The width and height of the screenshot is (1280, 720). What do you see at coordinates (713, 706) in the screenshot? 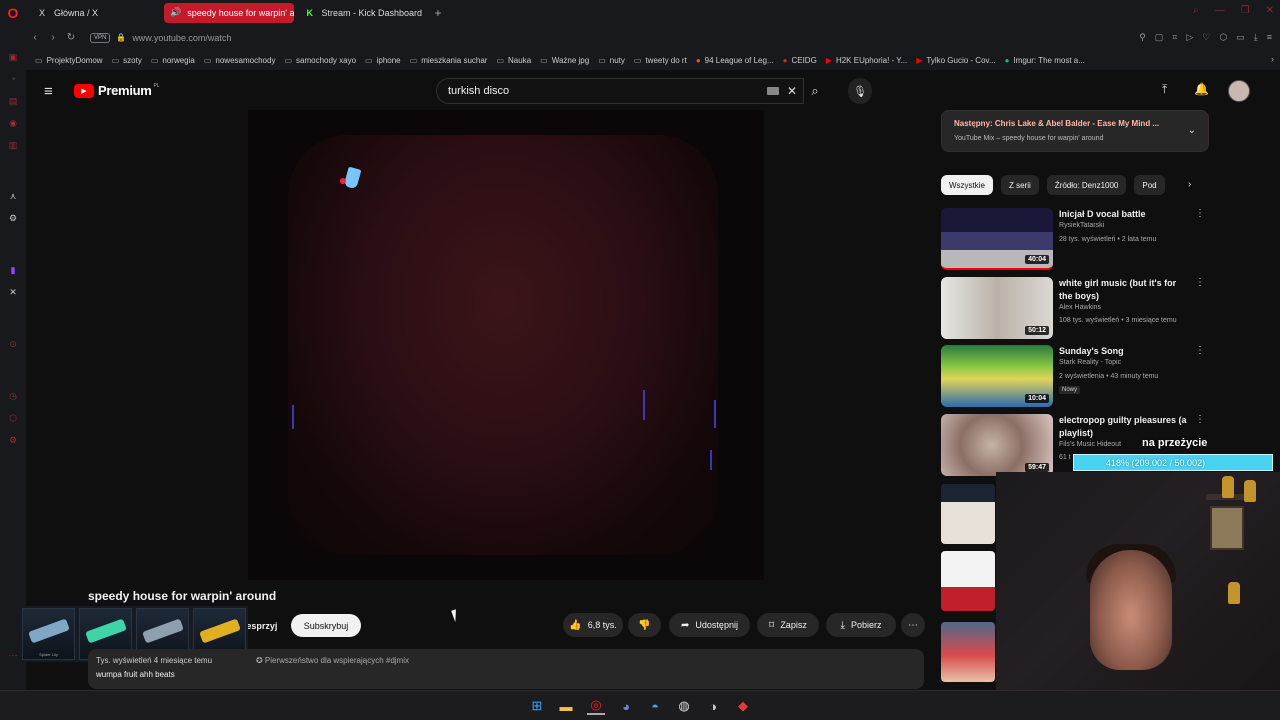
I see `steam-icon: ◑` at bounding box center [713, 706].